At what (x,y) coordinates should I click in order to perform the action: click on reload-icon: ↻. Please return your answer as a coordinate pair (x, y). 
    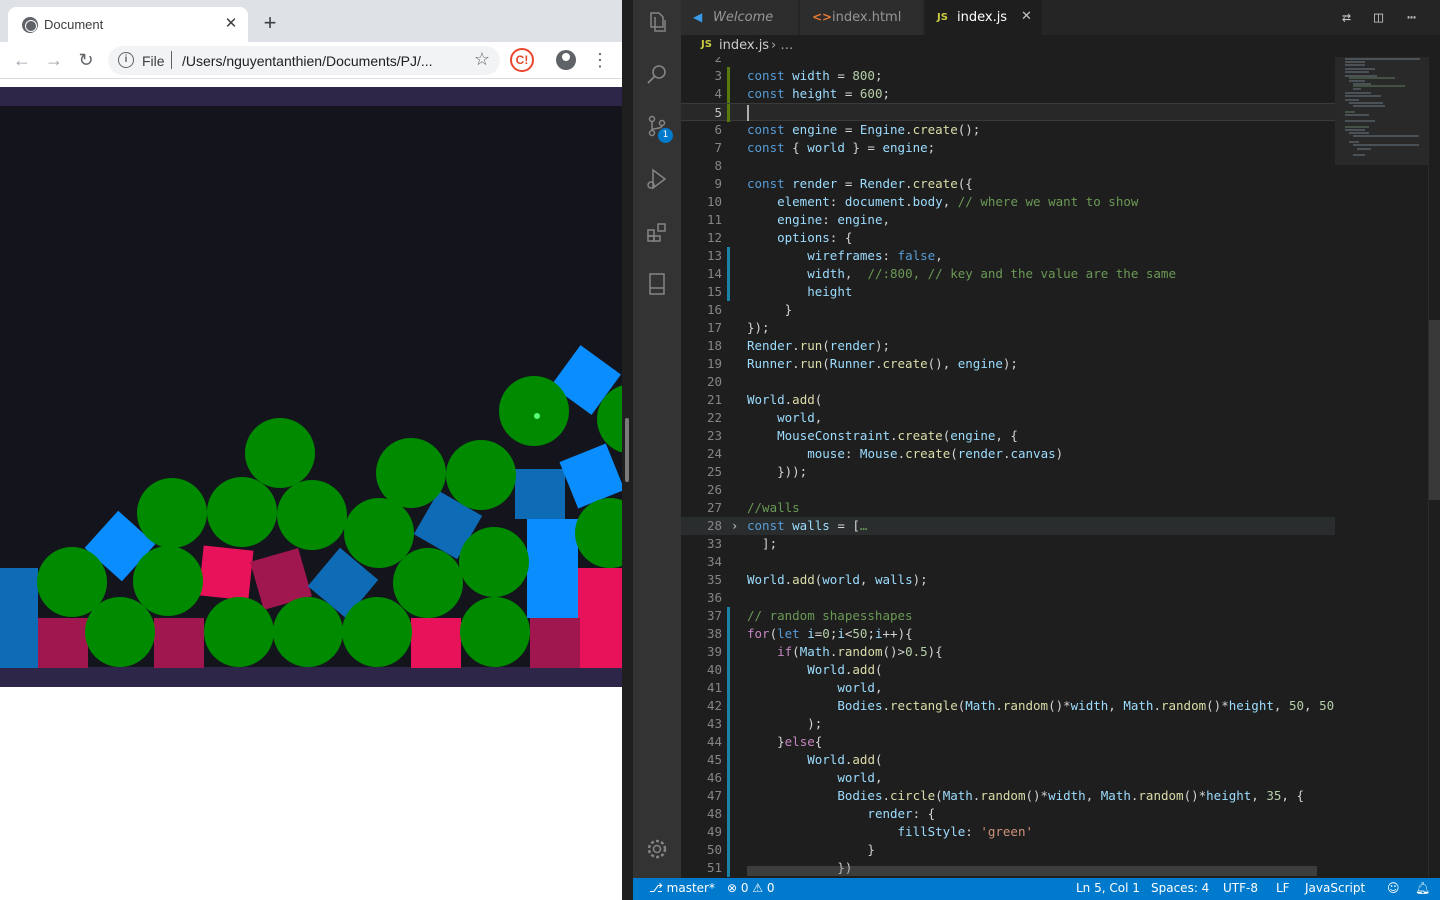
    Looking at the image, I should click on (86, 60).